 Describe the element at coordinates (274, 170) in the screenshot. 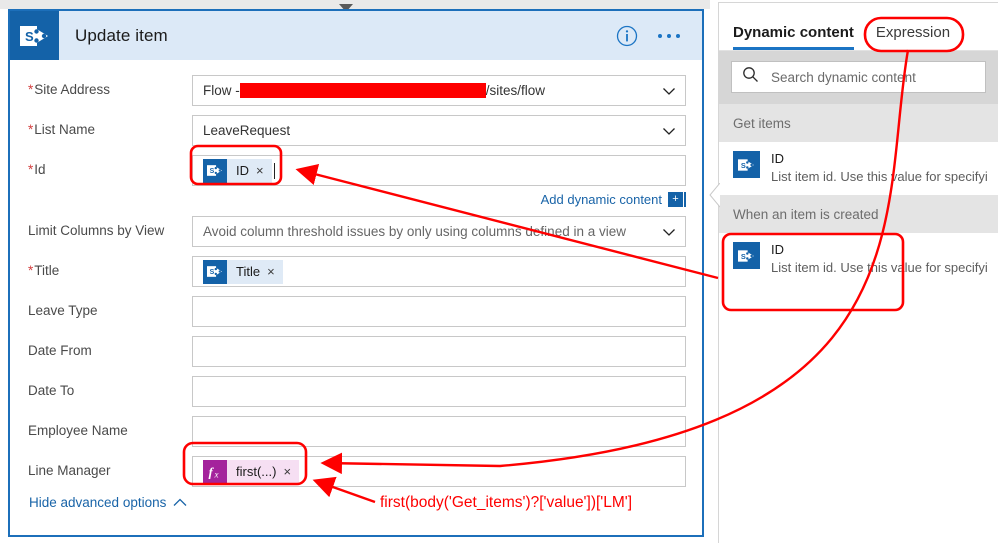

I see `text-caret` at that location.